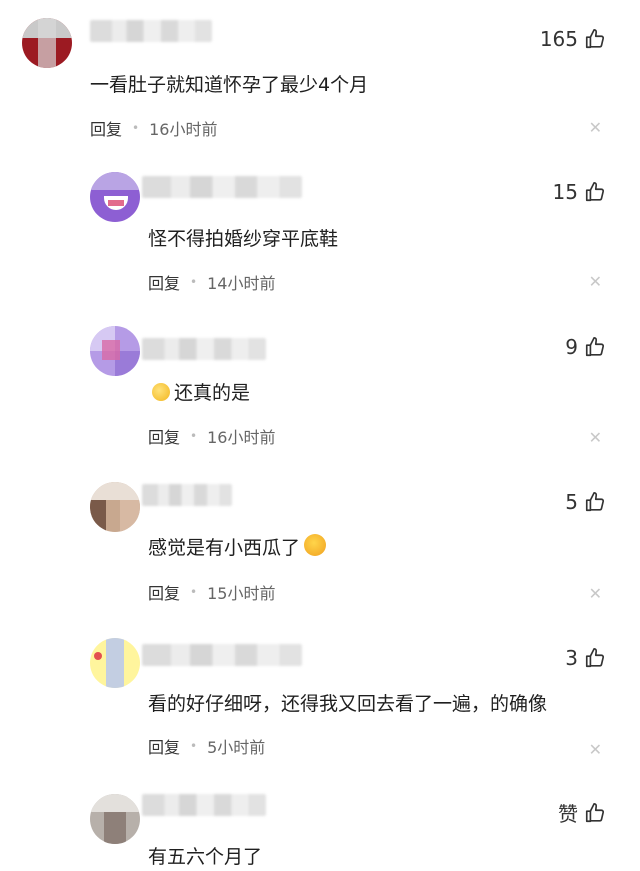 The height and width of the screenshot is (871, 640). I want to click on comment-text: 感觉是有小西瓜了, so click(239, 546).